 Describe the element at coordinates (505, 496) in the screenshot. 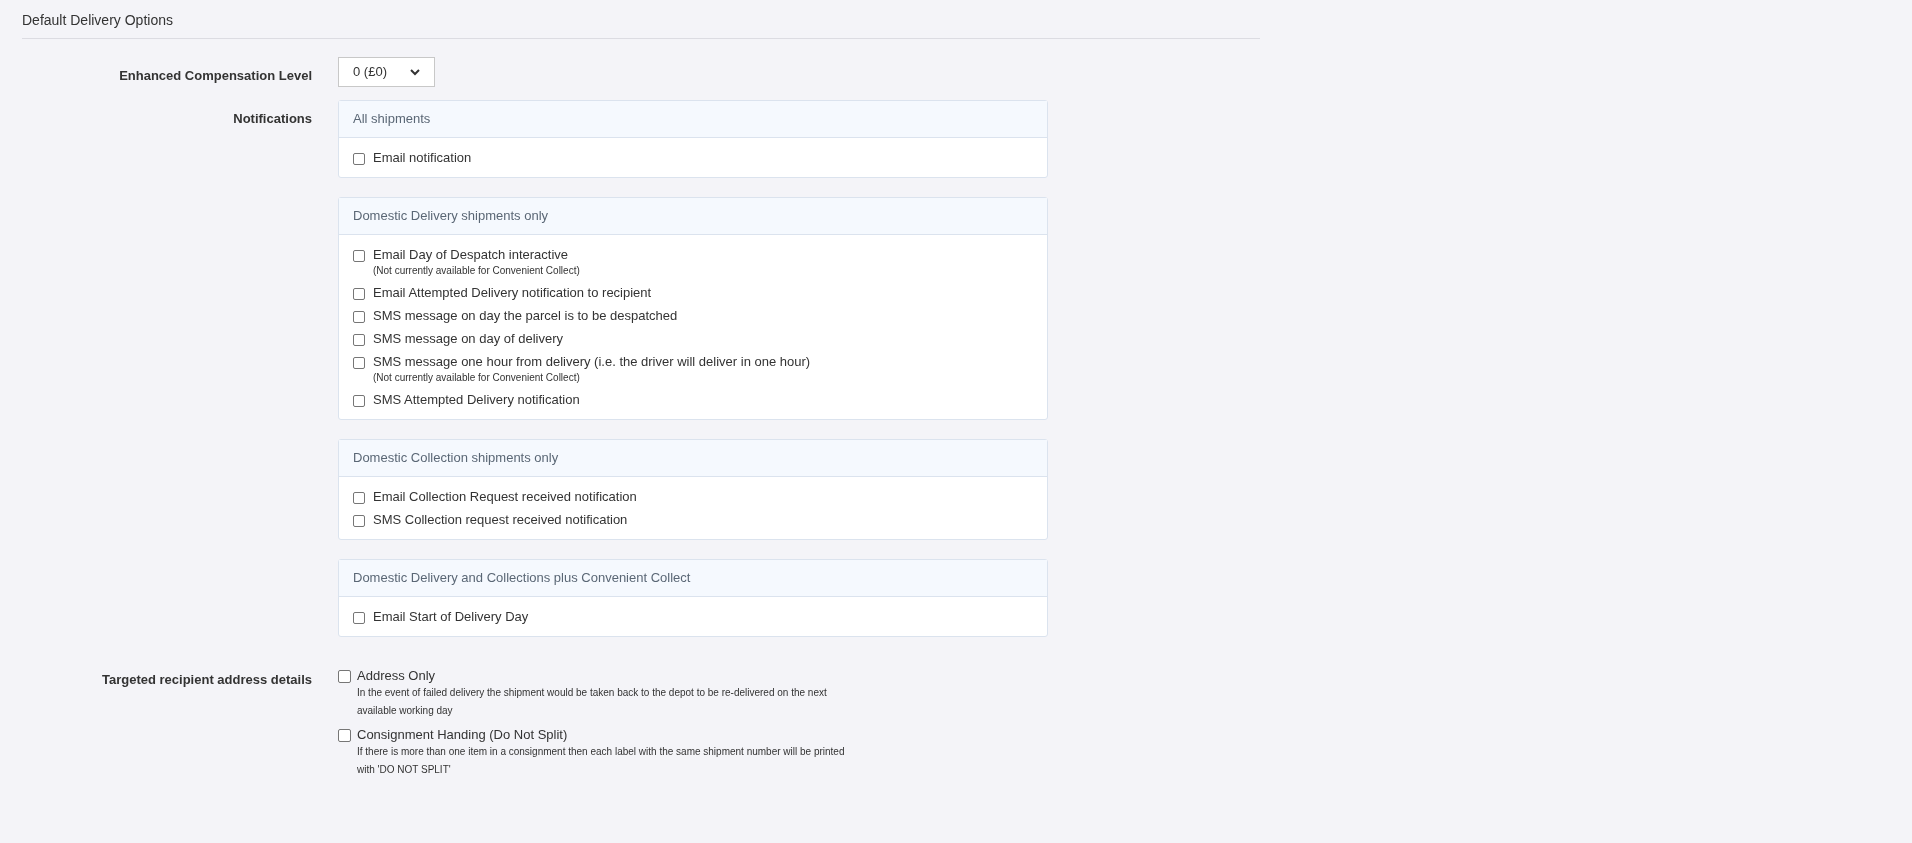

I see `option-label: Email Collection Request received notification` at that location.